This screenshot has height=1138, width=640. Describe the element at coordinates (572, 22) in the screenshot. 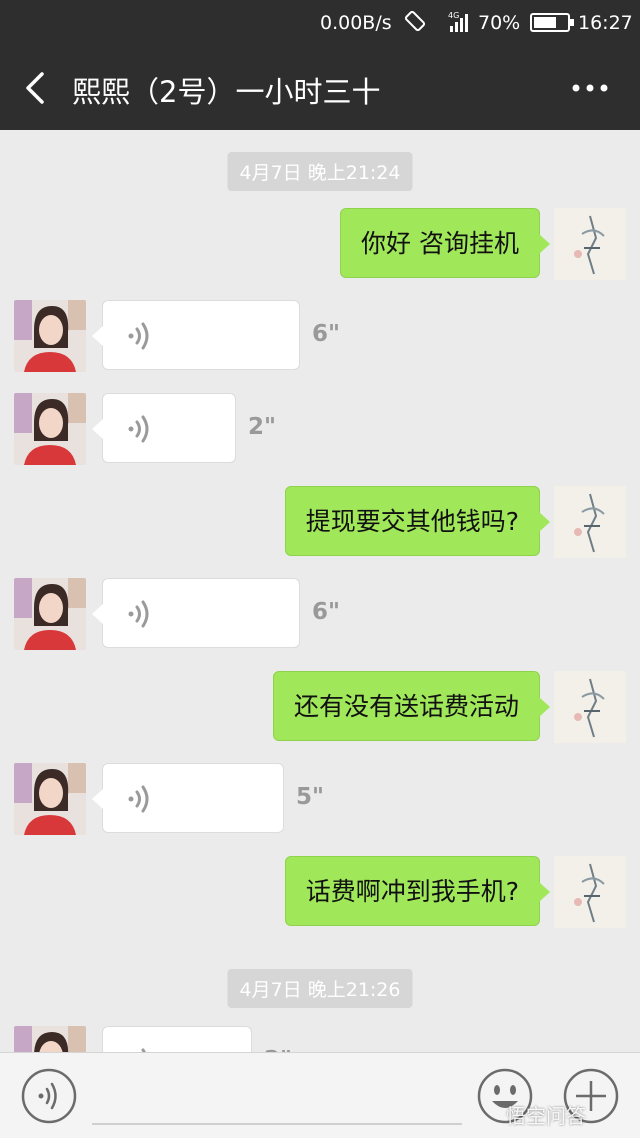

I see `battery-nub` at that location.